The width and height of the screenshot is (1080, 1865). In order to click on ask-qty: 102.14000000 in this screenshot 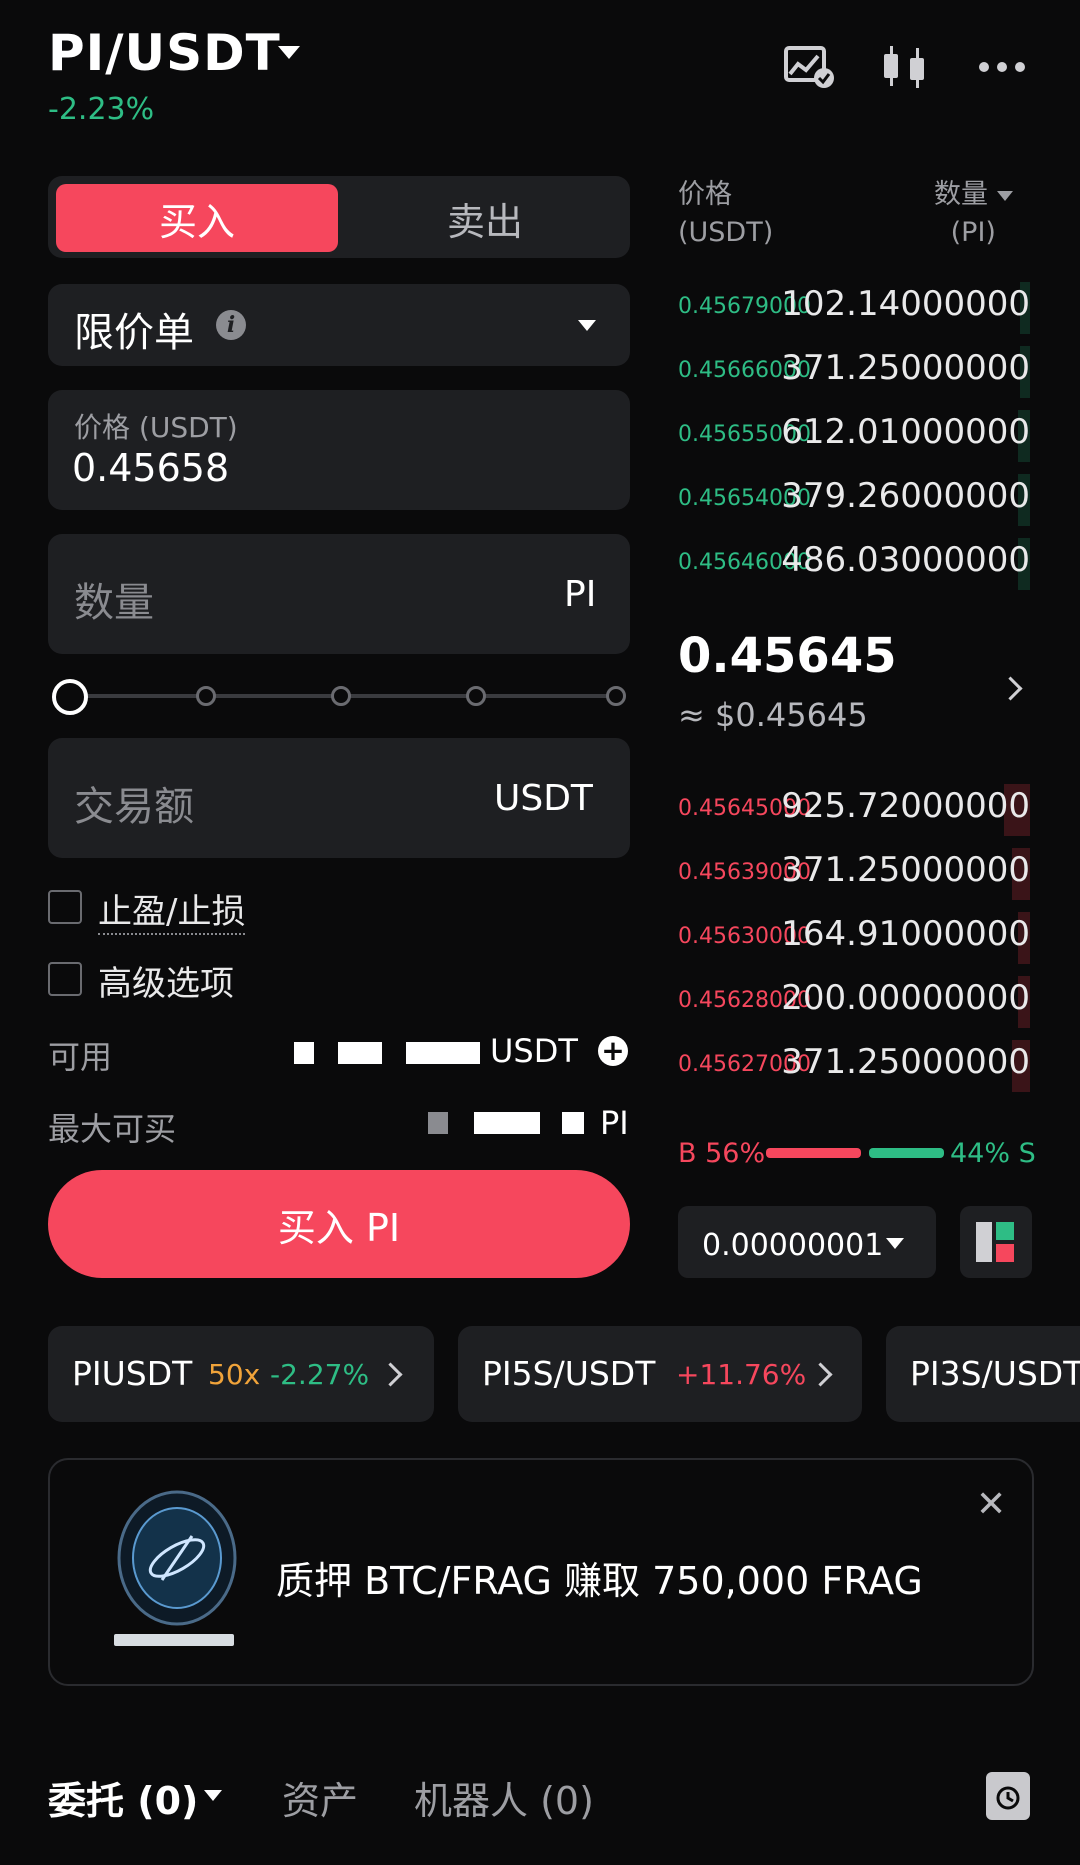, I will do `click(905, 304)`.